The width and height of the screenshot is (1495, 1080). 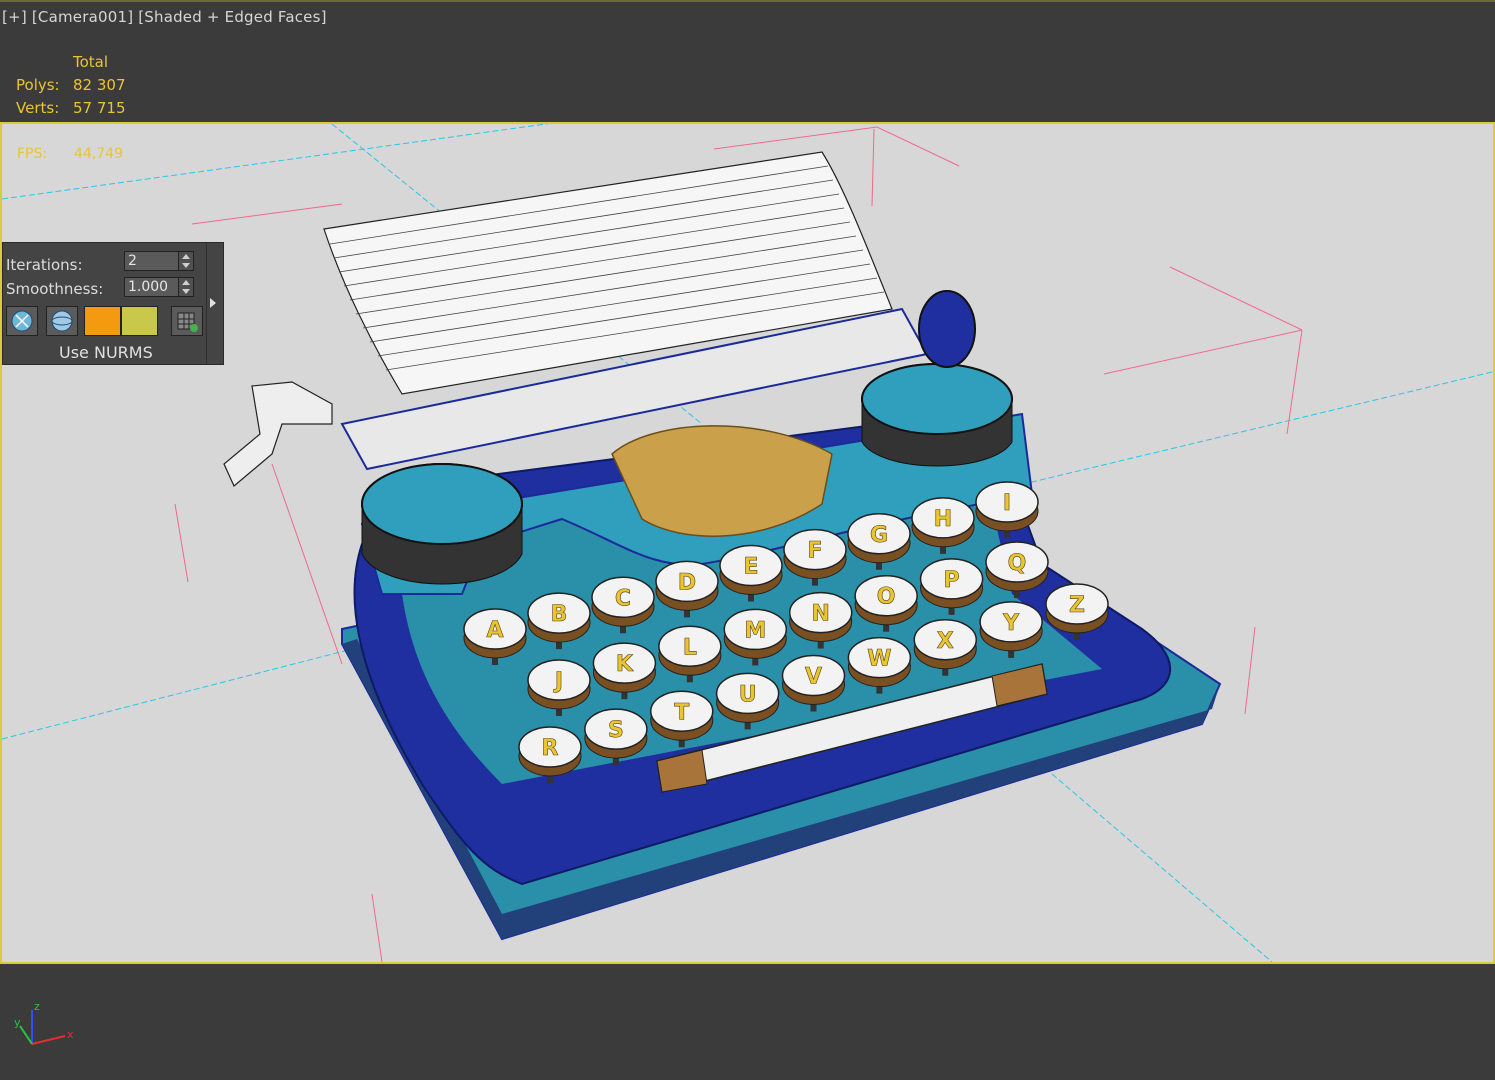 I want to click on smoothness-label: Smoothness:, so click(x=55, y=289).